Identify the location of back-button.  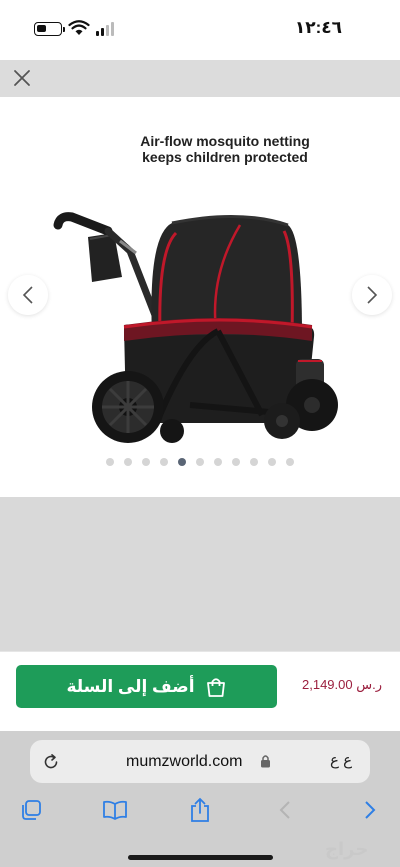
(285, 810).